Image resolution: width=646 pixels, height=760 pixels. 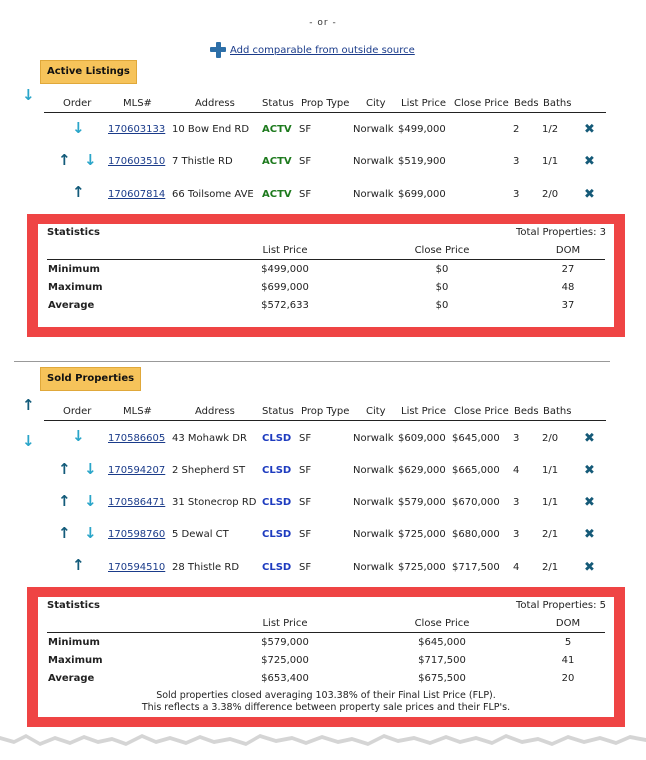 I want to click on mls-link: 170586605, so click(x=136, y=438).